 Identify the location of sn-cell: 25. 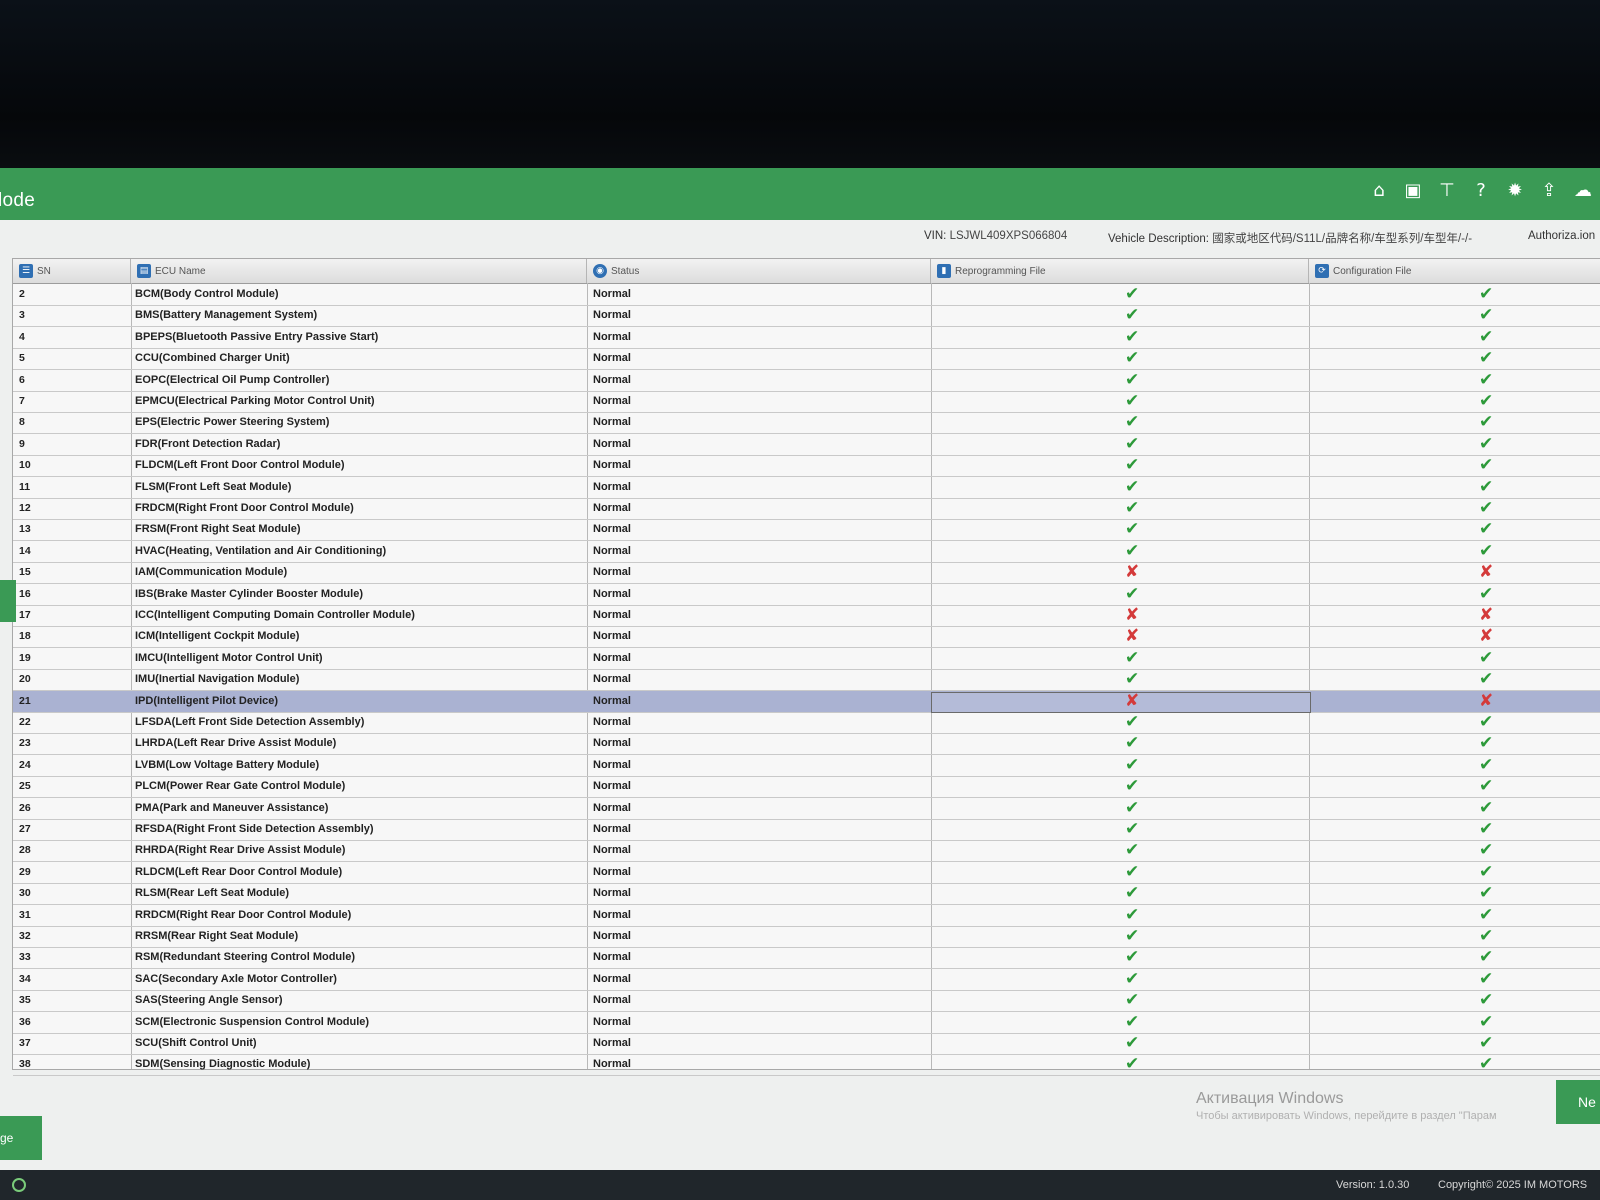
(25, 786).